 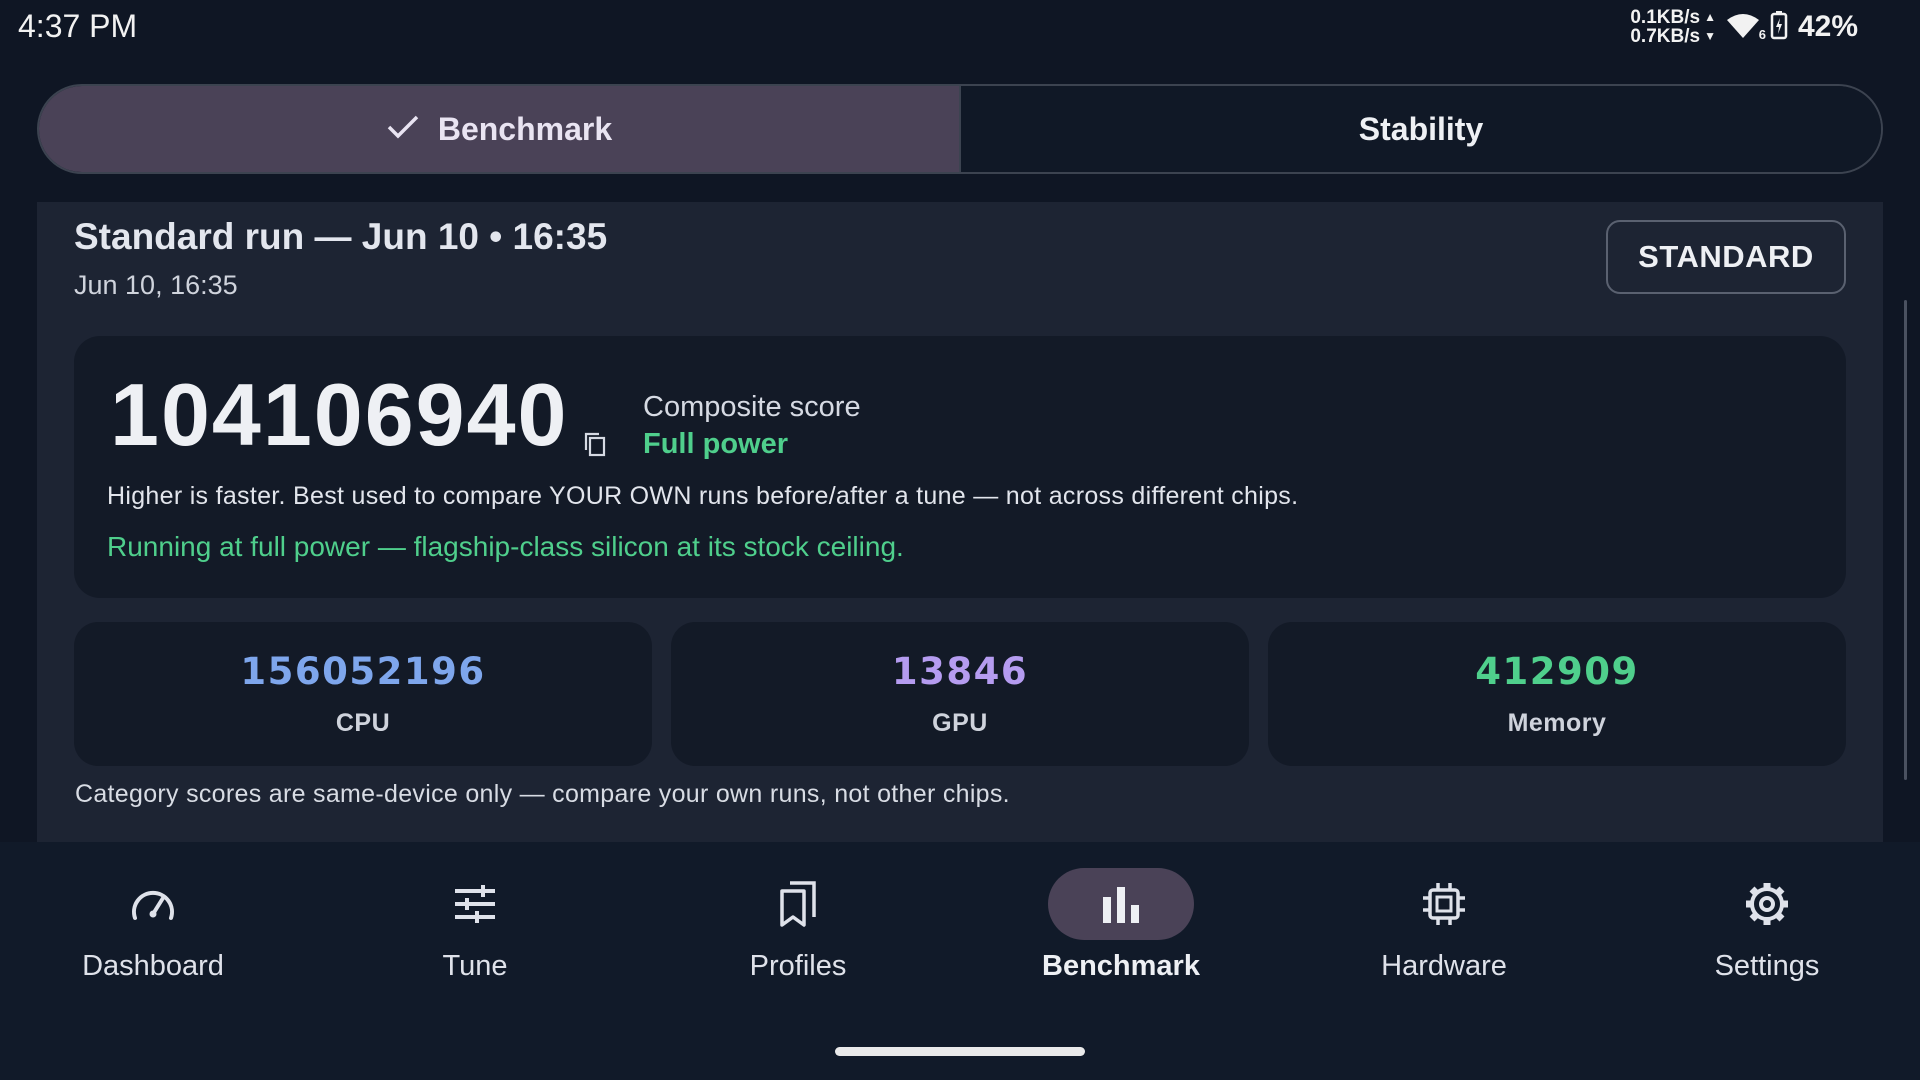 I want to click on gear-icon, so click(x=1767, y=904).